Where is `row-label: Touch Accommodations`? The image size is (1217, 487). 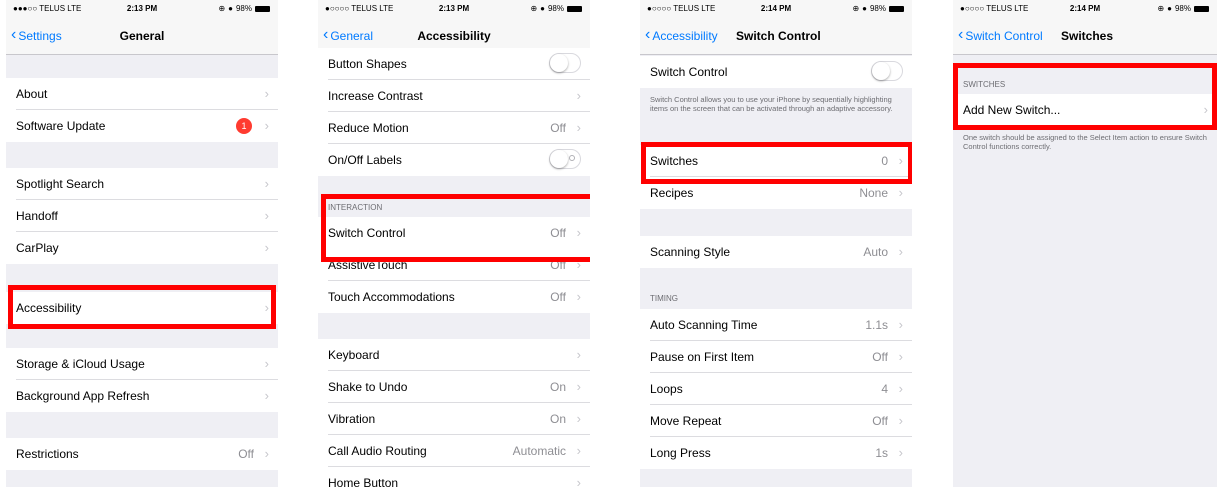
row-label: Touch Accommodations is located at coordinates (391, 297).